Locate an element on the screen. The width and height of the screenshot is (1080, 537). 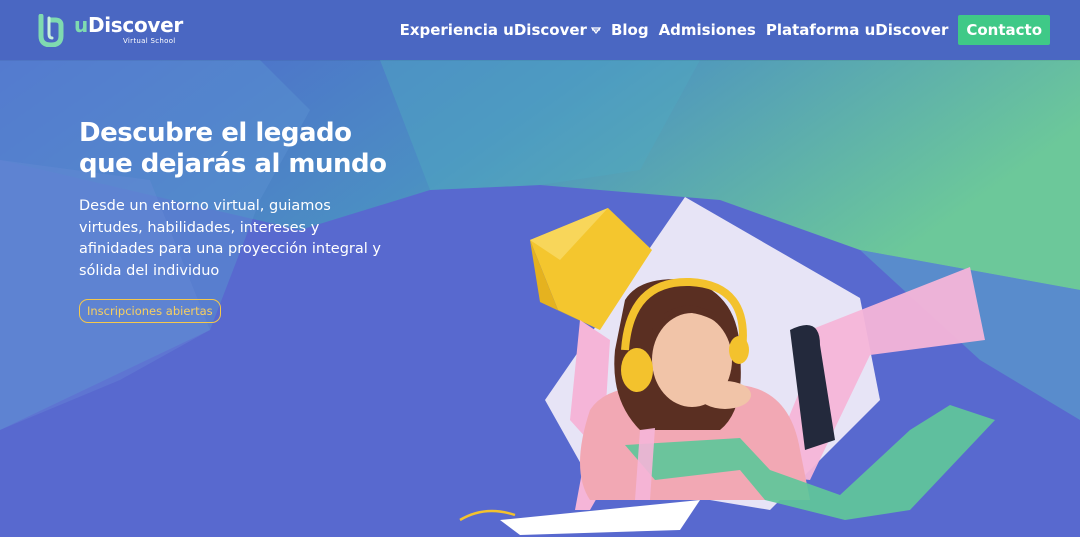
brand-name: uDiscover is located at coordinates (128, 25).